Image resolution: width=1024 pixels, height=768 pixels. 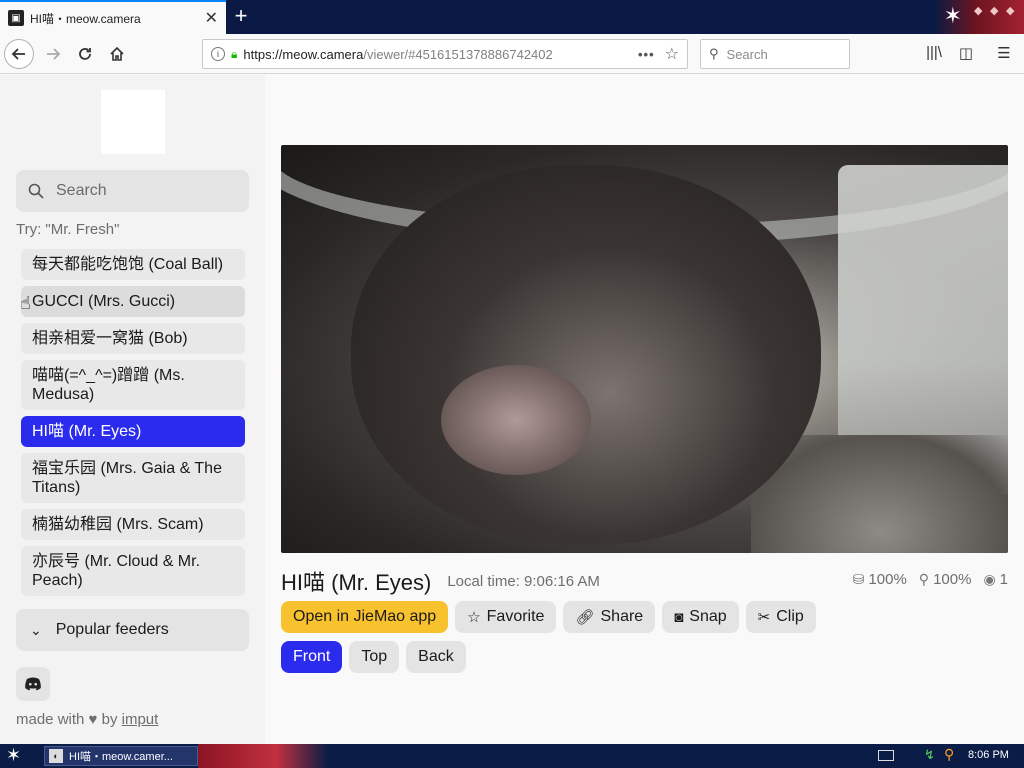 I want to click on url-path: /viewer/#4516151378886742402, so click(x=458, y=54).